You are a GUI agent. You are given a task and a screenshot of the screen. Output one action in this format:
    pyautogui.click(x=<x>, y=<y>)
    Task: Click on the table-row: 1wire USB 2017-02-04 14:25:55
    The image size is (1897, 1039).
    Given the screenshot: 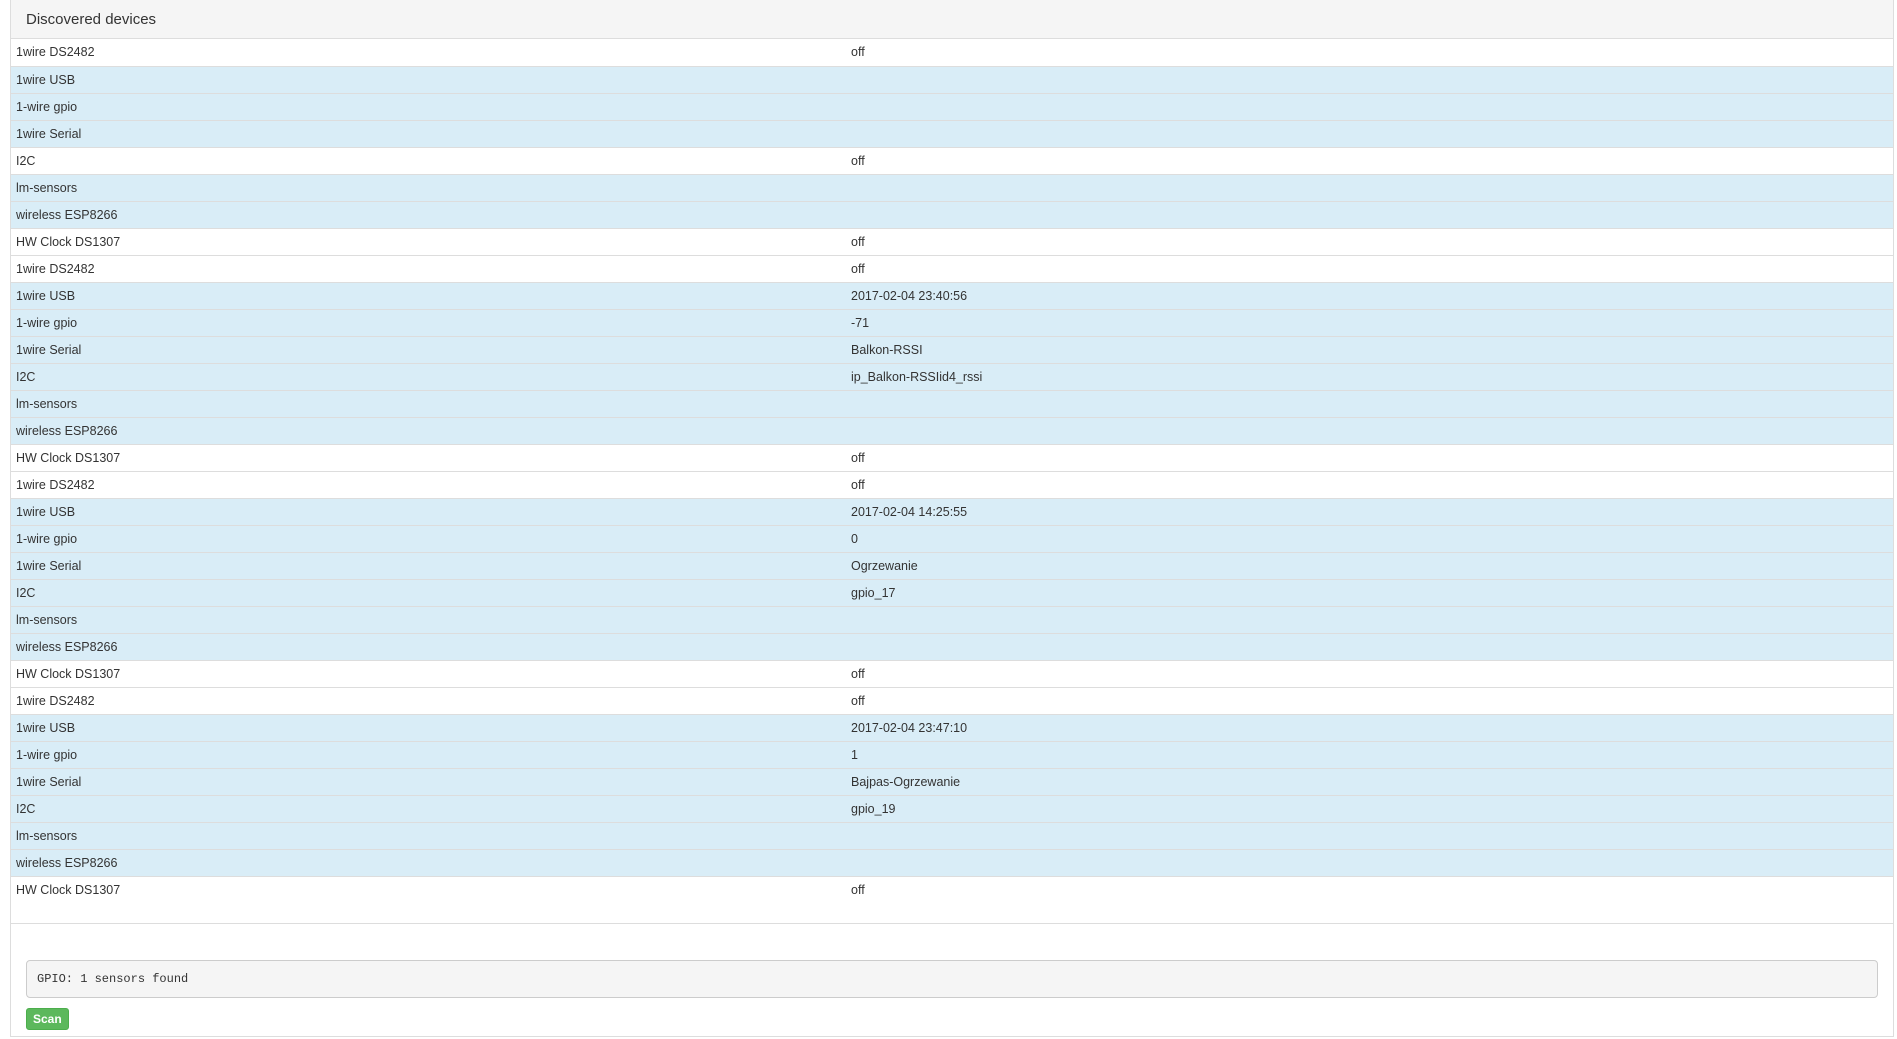 What is the action you would take?
    pyautogui.click(x=952, y=511)
    